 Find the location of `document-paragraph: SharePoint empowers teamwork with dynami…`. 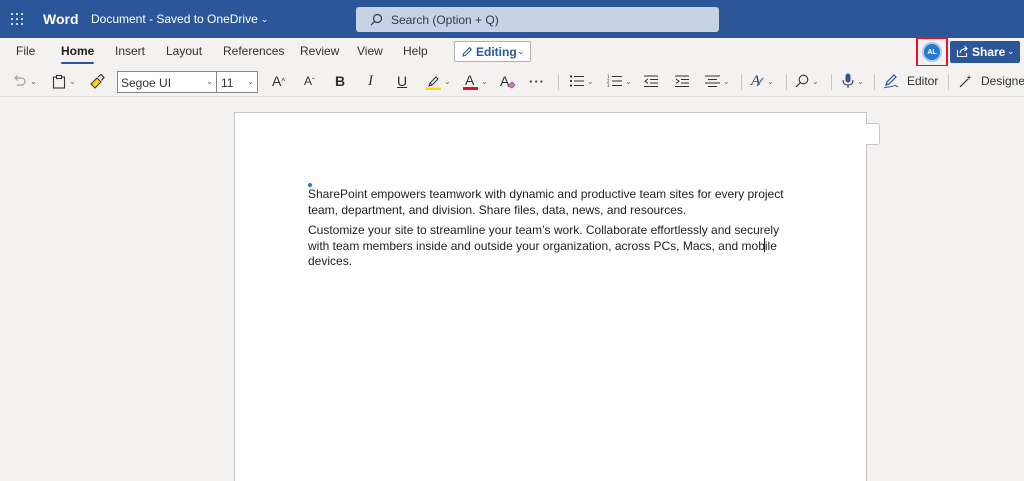

document-paragraph: SharePoint empowers teamwork with dynami… is located at coordinates (553, 202).